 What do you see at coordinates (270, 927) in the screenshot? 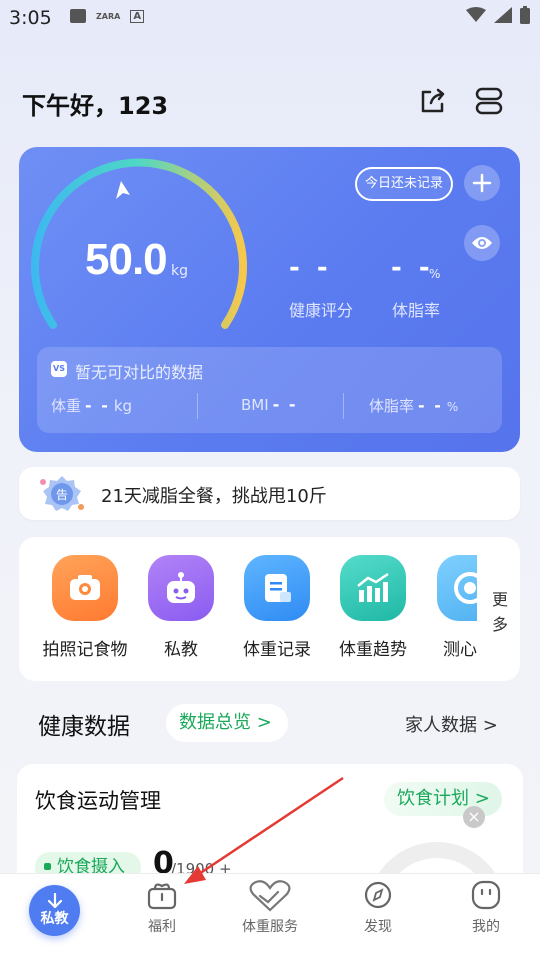
I see `nav-label: 体重服务` at bounding box center [270, 927].